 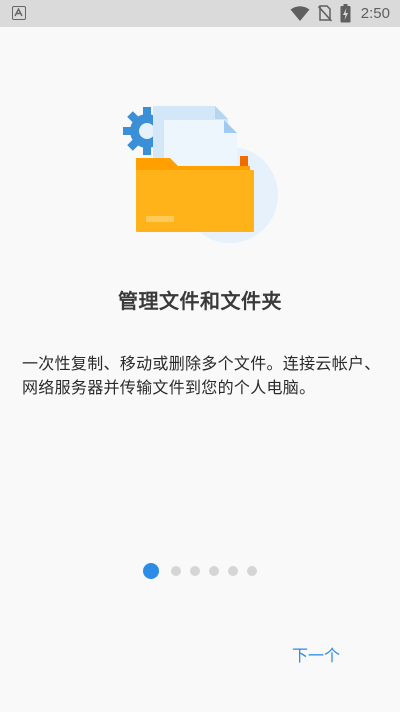 I want to click on page-indicator, so click(x=200, y=571).